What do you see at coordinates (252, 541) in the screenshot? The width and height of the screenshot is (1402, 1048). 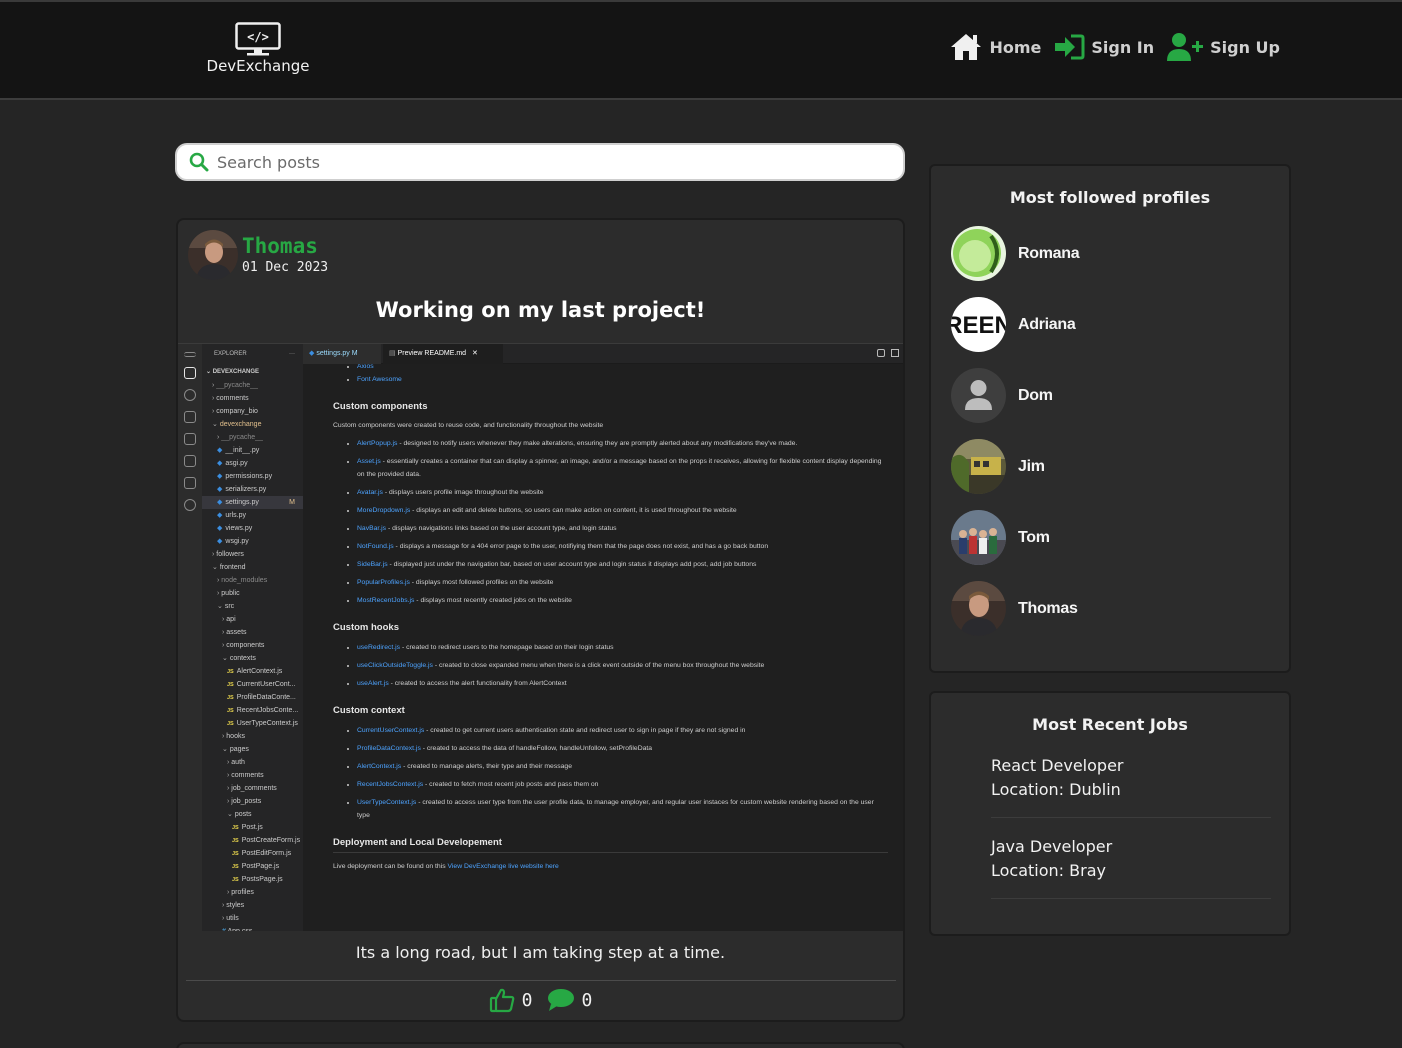 I see `file-tree-item: ◆ wsgi.py` at bounding box center [252, 541].